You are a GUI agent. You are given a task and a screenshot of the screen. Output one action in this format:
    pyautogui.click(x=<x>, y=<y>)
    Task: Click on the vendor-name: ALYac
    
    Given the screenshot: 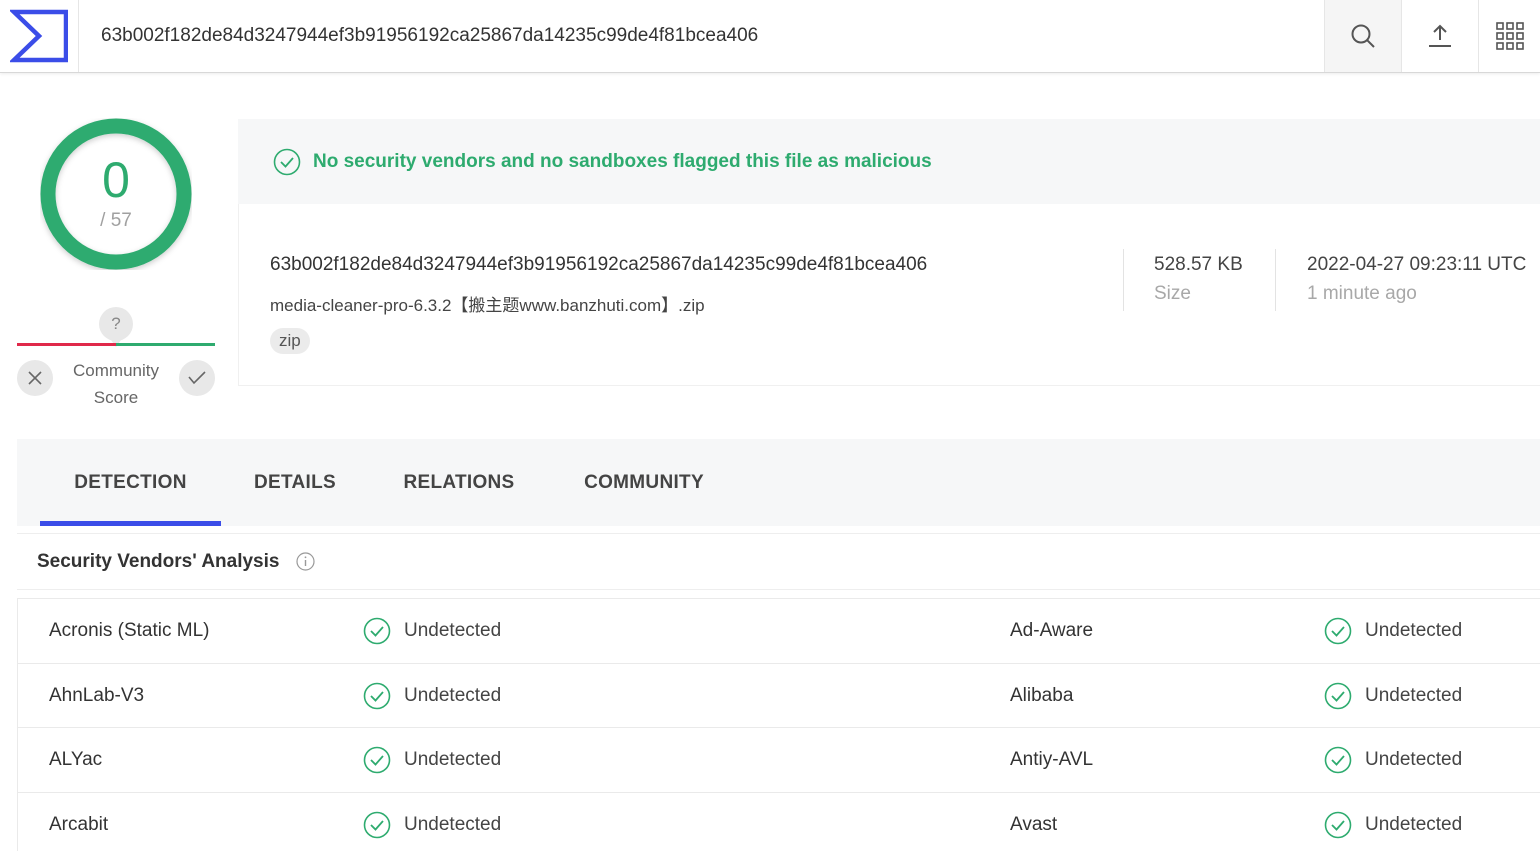 What is the action you would take?
    pyautogui.click(x=76, y=759)
    